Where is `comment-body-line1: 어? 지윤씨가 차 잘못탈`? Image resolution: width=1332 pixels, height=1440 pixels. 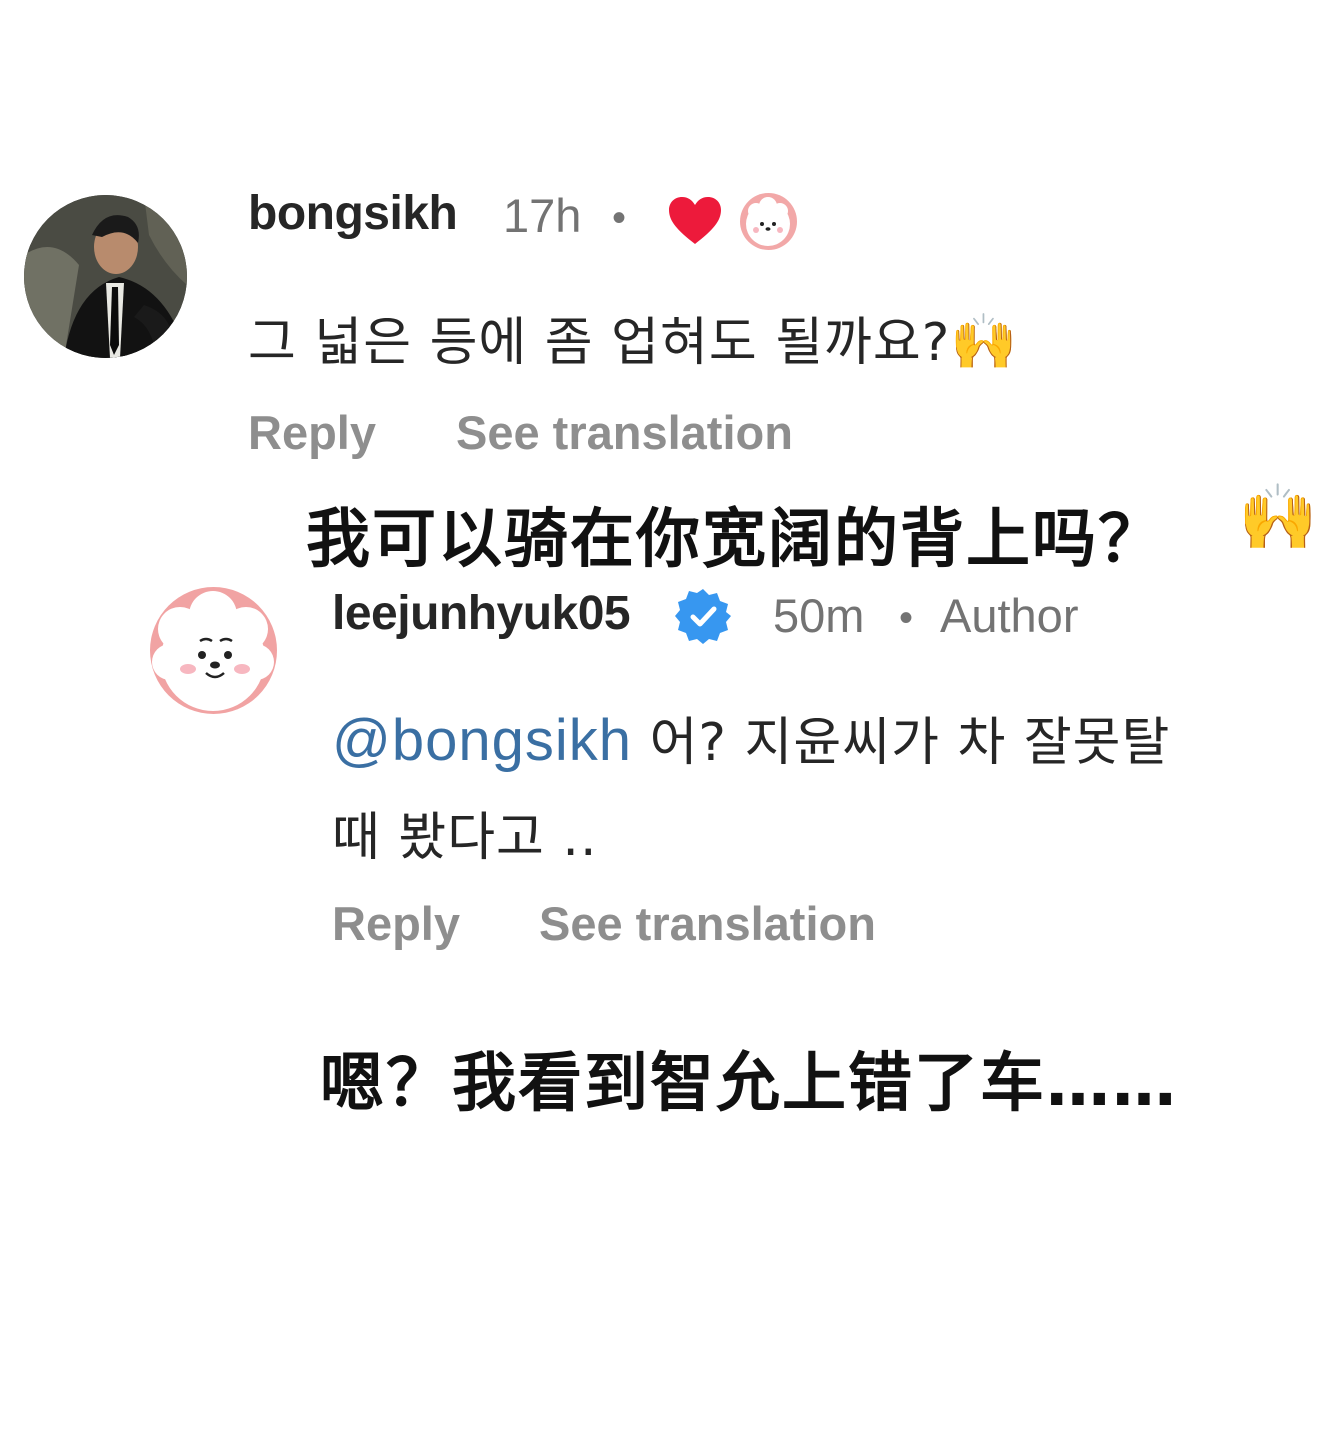 comment-body-line1: 어? 지윤씨가 차 잘못탈 is located at coordinates (901, 743).